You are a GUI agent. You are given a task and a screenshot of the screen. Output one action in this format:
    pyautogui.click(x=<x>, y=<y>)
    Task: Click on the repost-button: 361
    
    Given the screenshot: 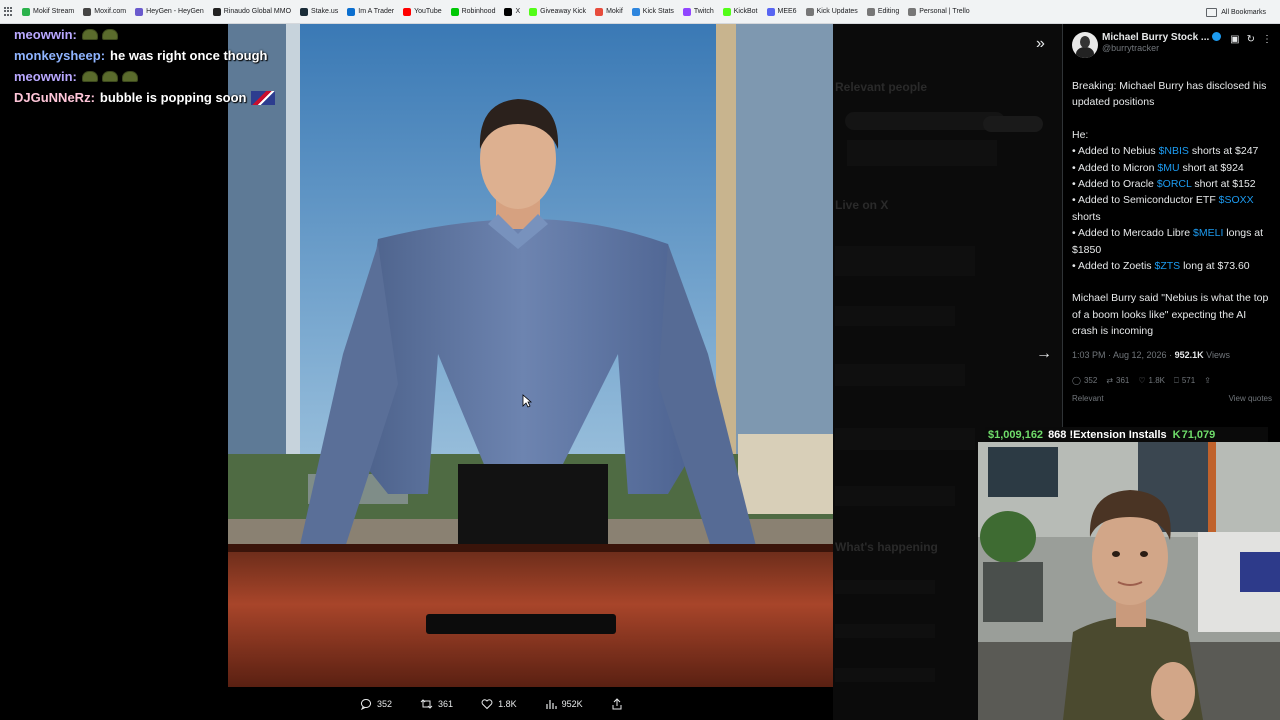 What is the action you would take?
    pyautogui.click(x=436, y=704)
    